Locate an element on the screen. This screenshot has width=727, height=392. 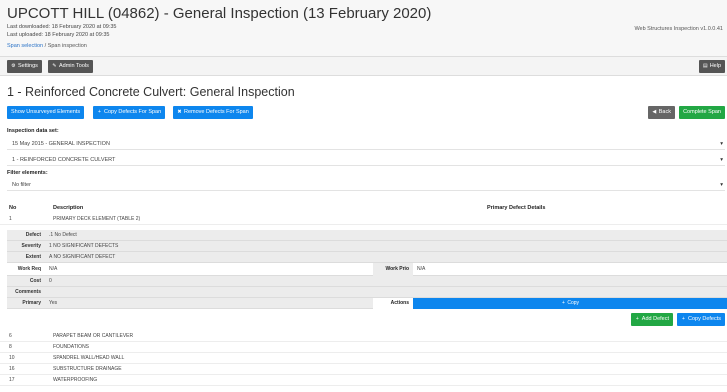
filter-elements-label: Filter elements: is located at coordinates (27, 173).